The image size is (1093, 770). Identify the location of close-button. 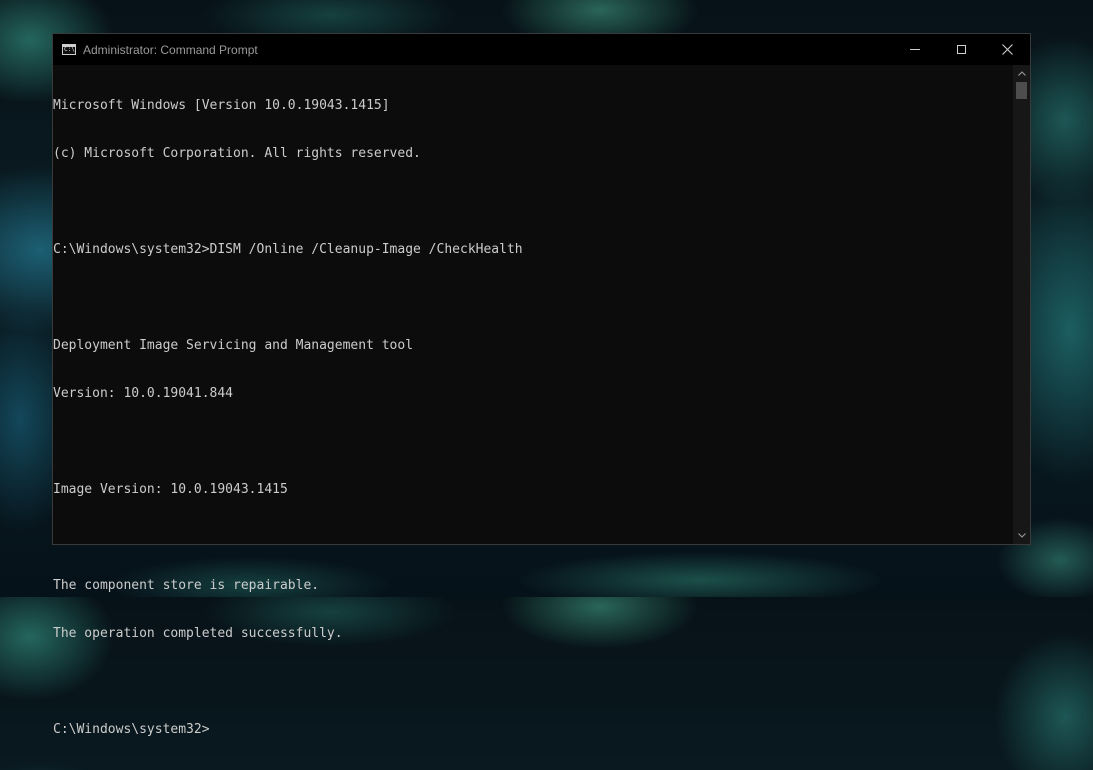
(1007, 49).